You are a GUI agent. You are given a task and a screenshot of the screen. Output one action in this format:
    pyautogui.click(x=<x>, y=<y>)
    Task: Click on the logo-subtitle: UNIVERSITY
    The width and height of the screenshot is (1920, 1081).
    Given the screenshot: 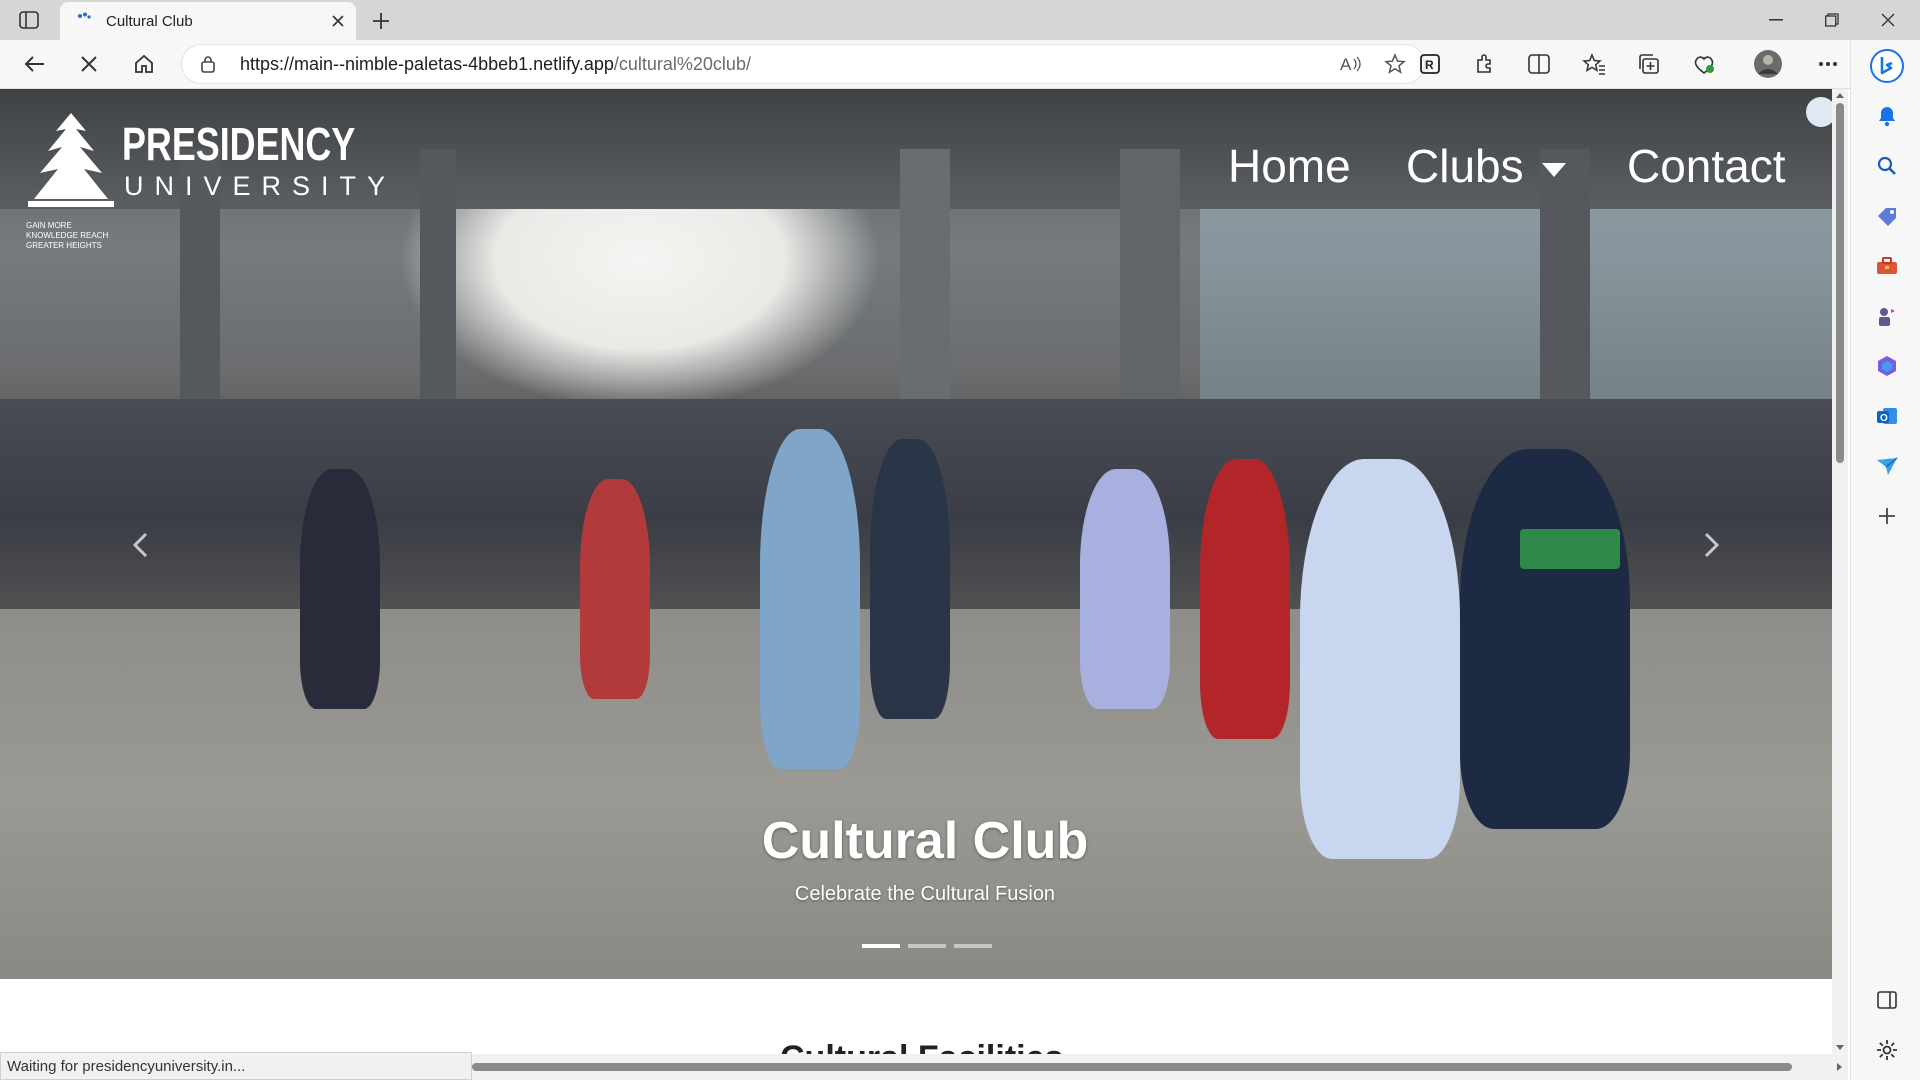 What is the action you would take?
    pyautogui.click(x=260, y=186)
    